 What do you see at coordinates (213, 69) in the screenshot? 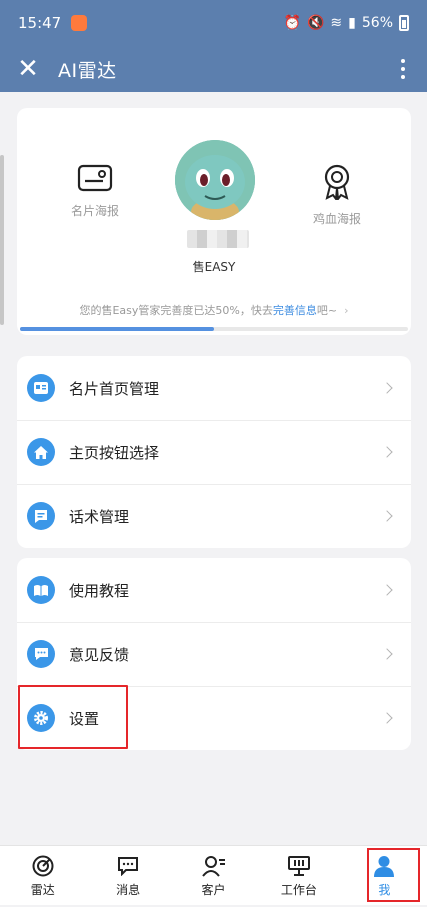
I see `title-bar: ✕ AI雷达` at bounding box center [213, 69].